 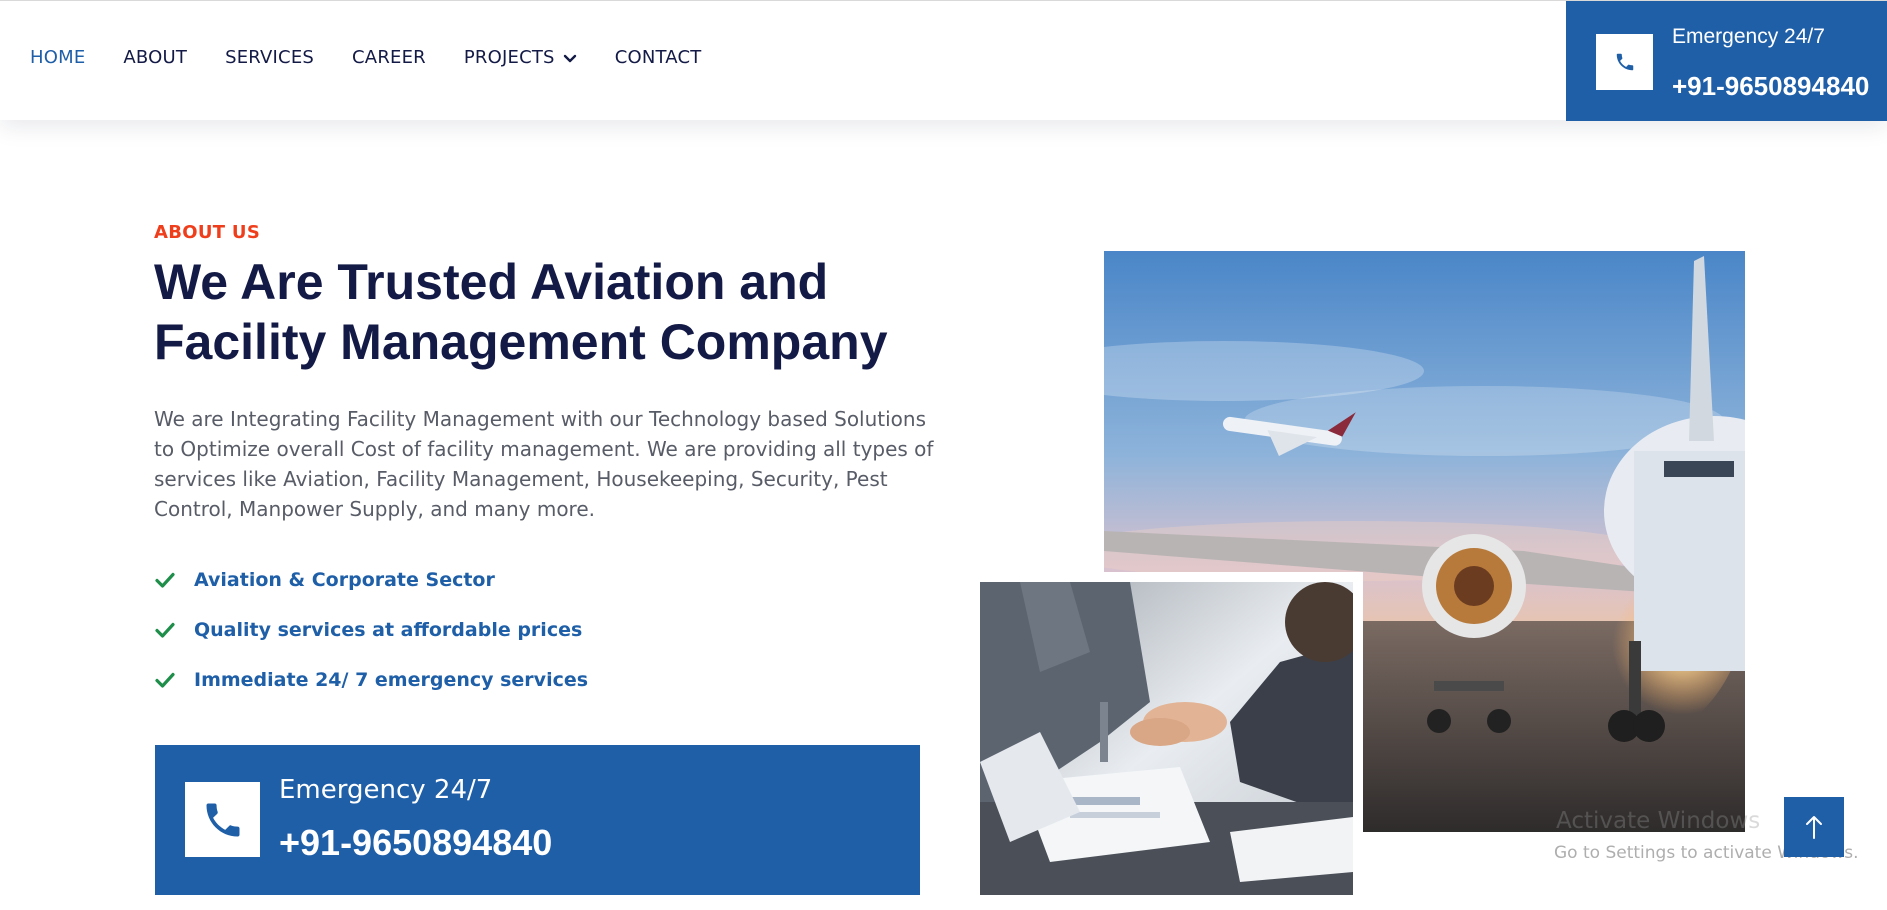 What do you see at coordinates (389, 57) in the screenshot?
I see `nav-career: CAREER` at bounding box center [389, 57].